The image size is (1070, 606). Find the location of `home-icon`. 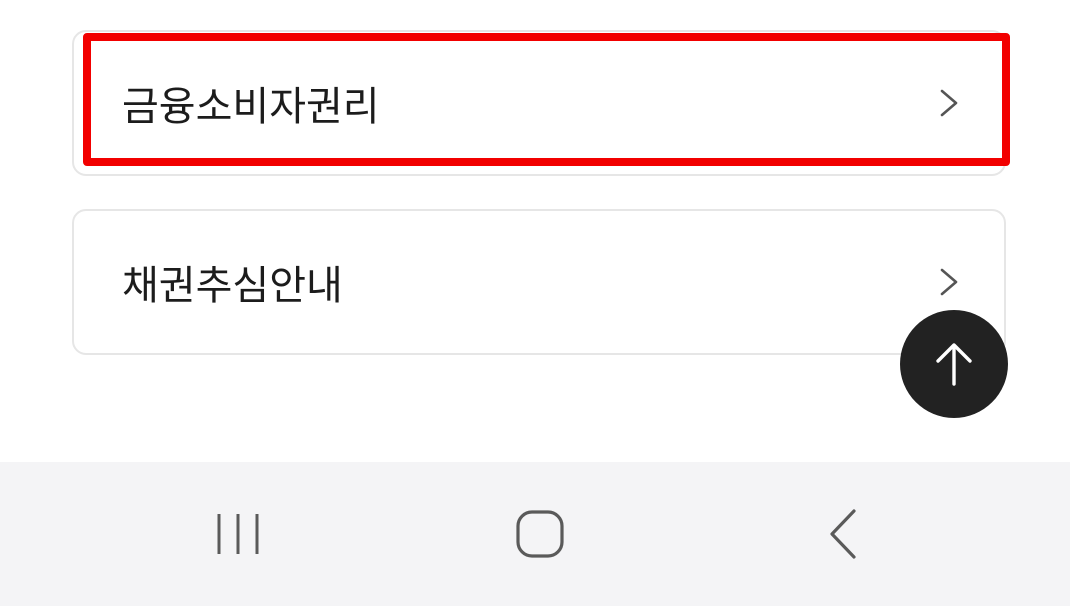

home-icon is located at coordinates (540, 534).